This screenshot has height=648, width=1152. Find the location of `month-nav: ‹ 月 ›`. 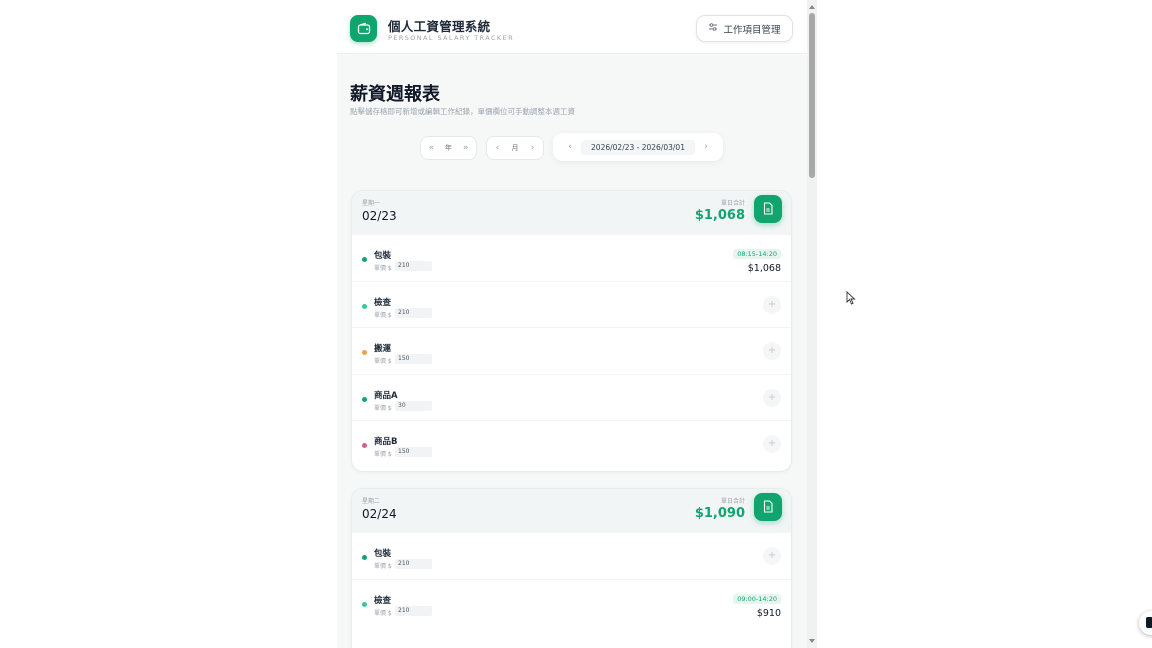

month-nav: ‹ 月 › is located at coordinates (515, 148).